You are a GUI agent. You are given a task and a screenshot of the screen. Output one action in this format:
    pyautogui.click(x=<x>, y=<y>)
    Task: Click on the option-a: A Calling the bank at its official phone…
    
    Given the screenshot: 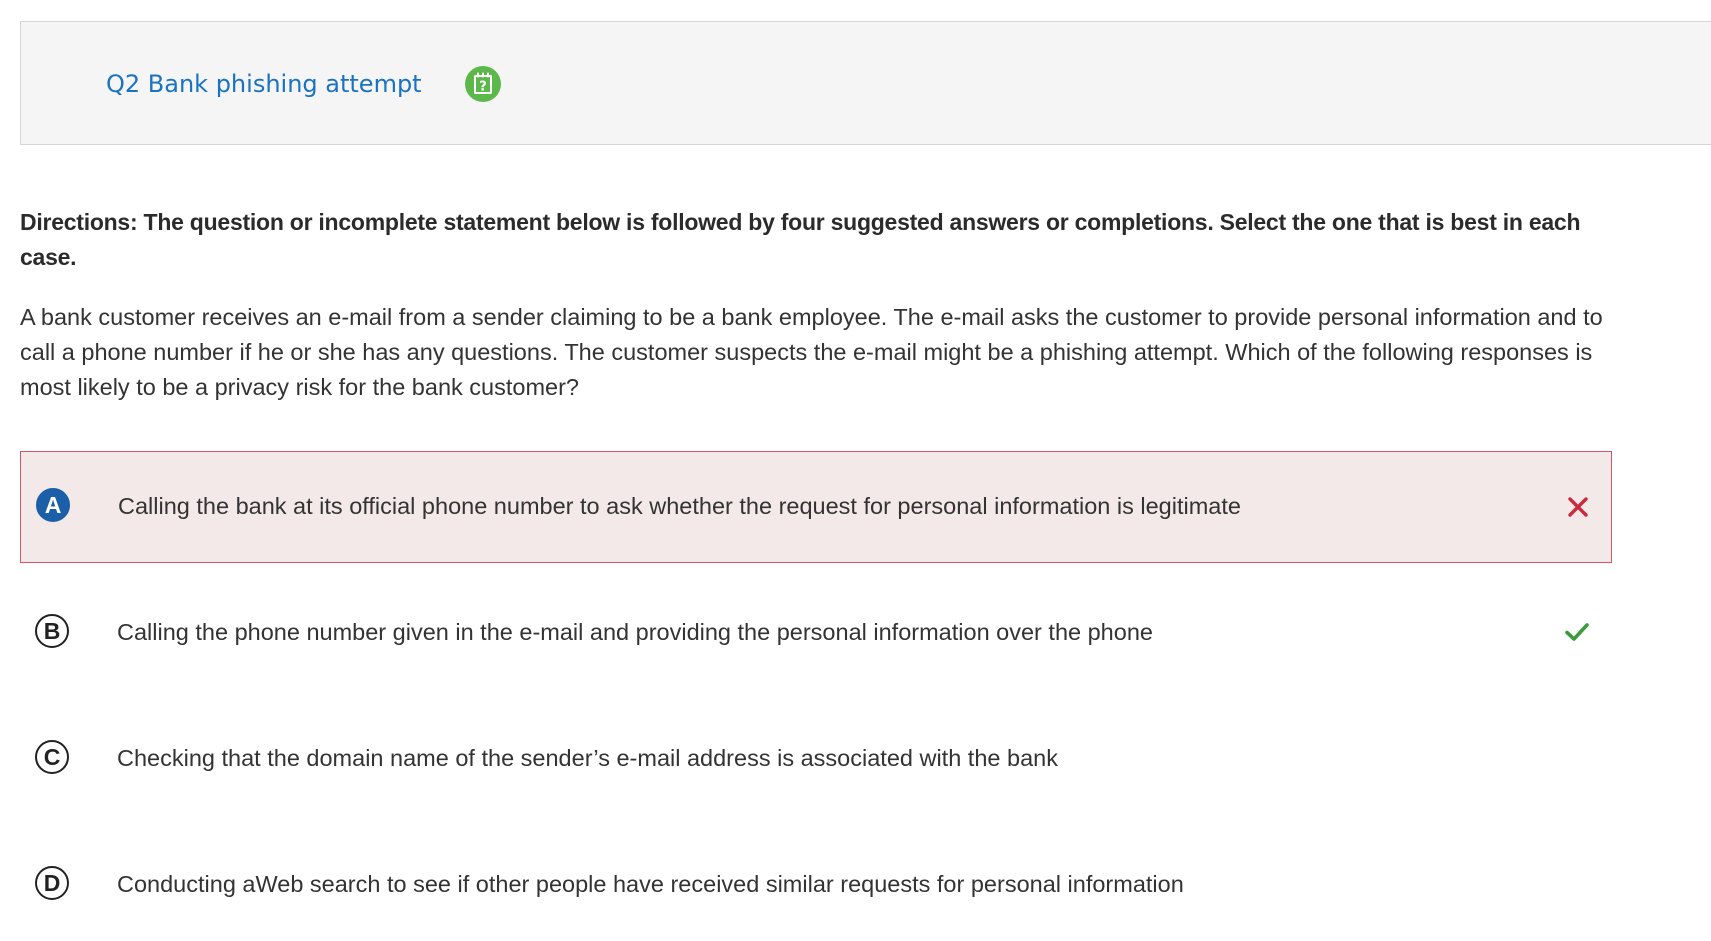 What is the action you would take?
    pyautogui.click(x=816, y=507)
    